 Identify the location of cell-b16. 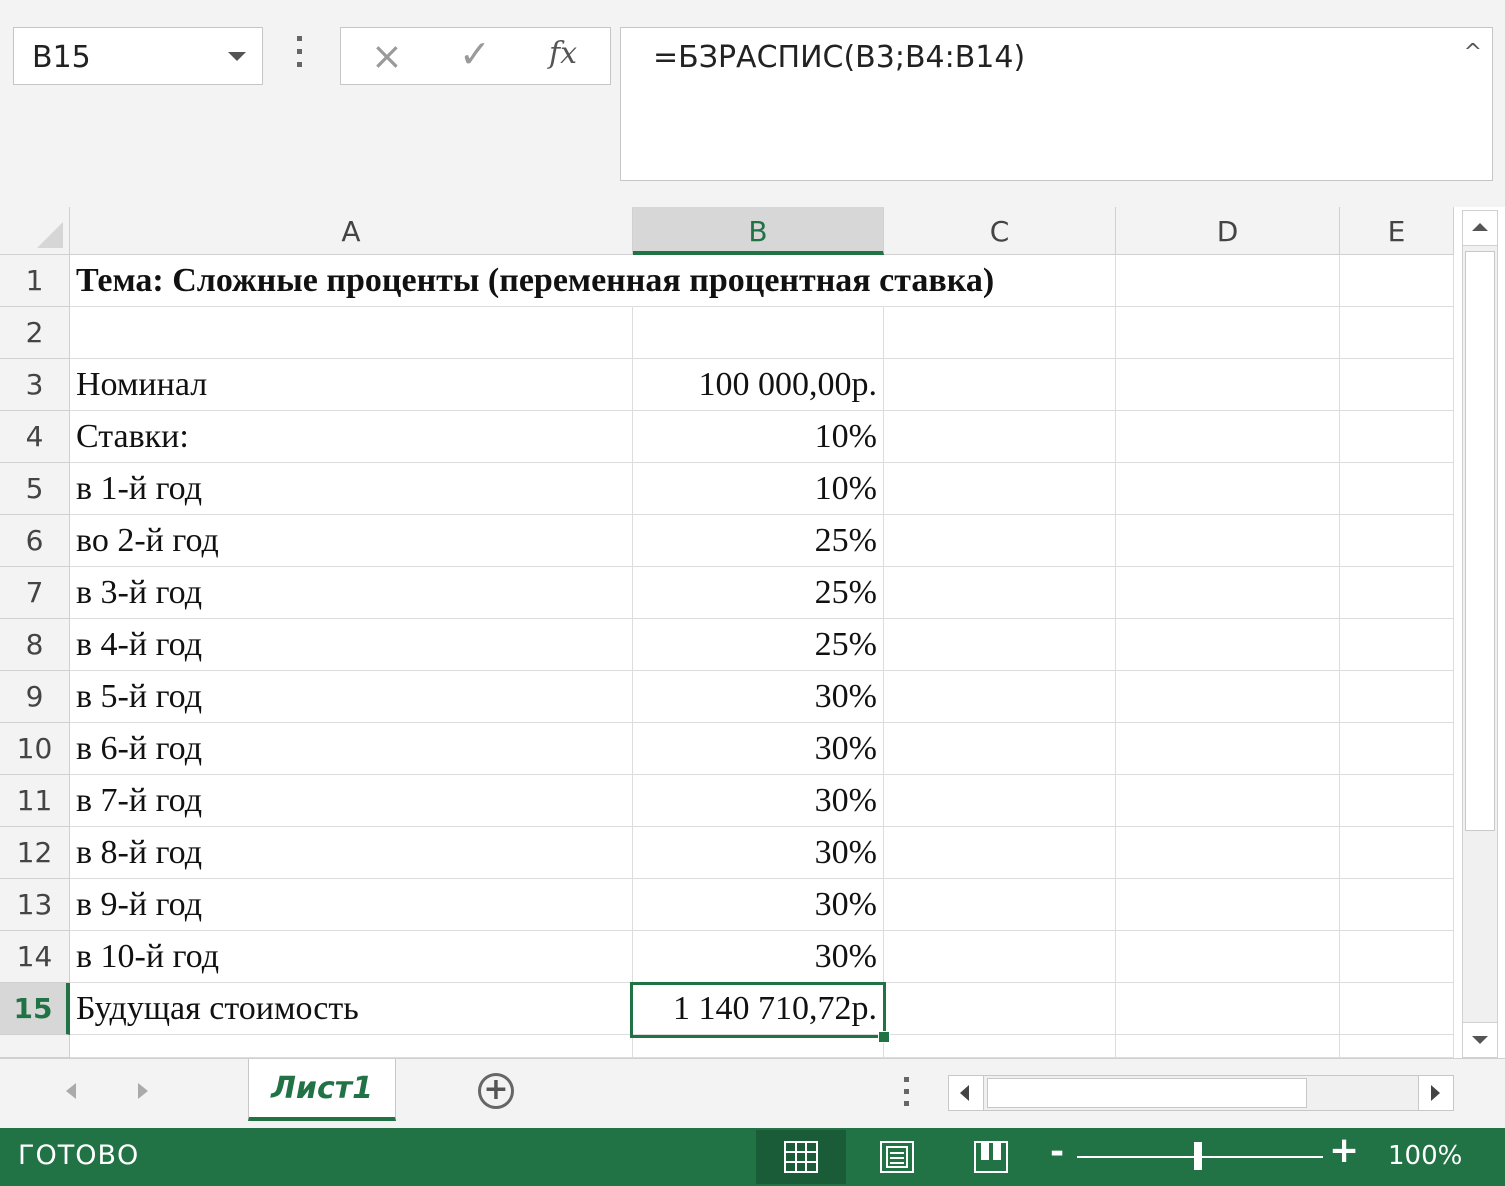
(758, 1046).